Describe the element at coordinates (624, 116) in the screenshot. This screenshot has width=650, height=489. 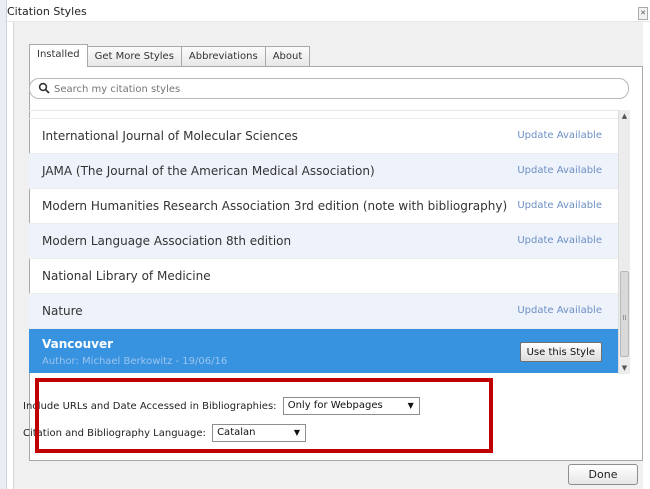
I see `scroll-up-arrow-icon: ▲` at that location.